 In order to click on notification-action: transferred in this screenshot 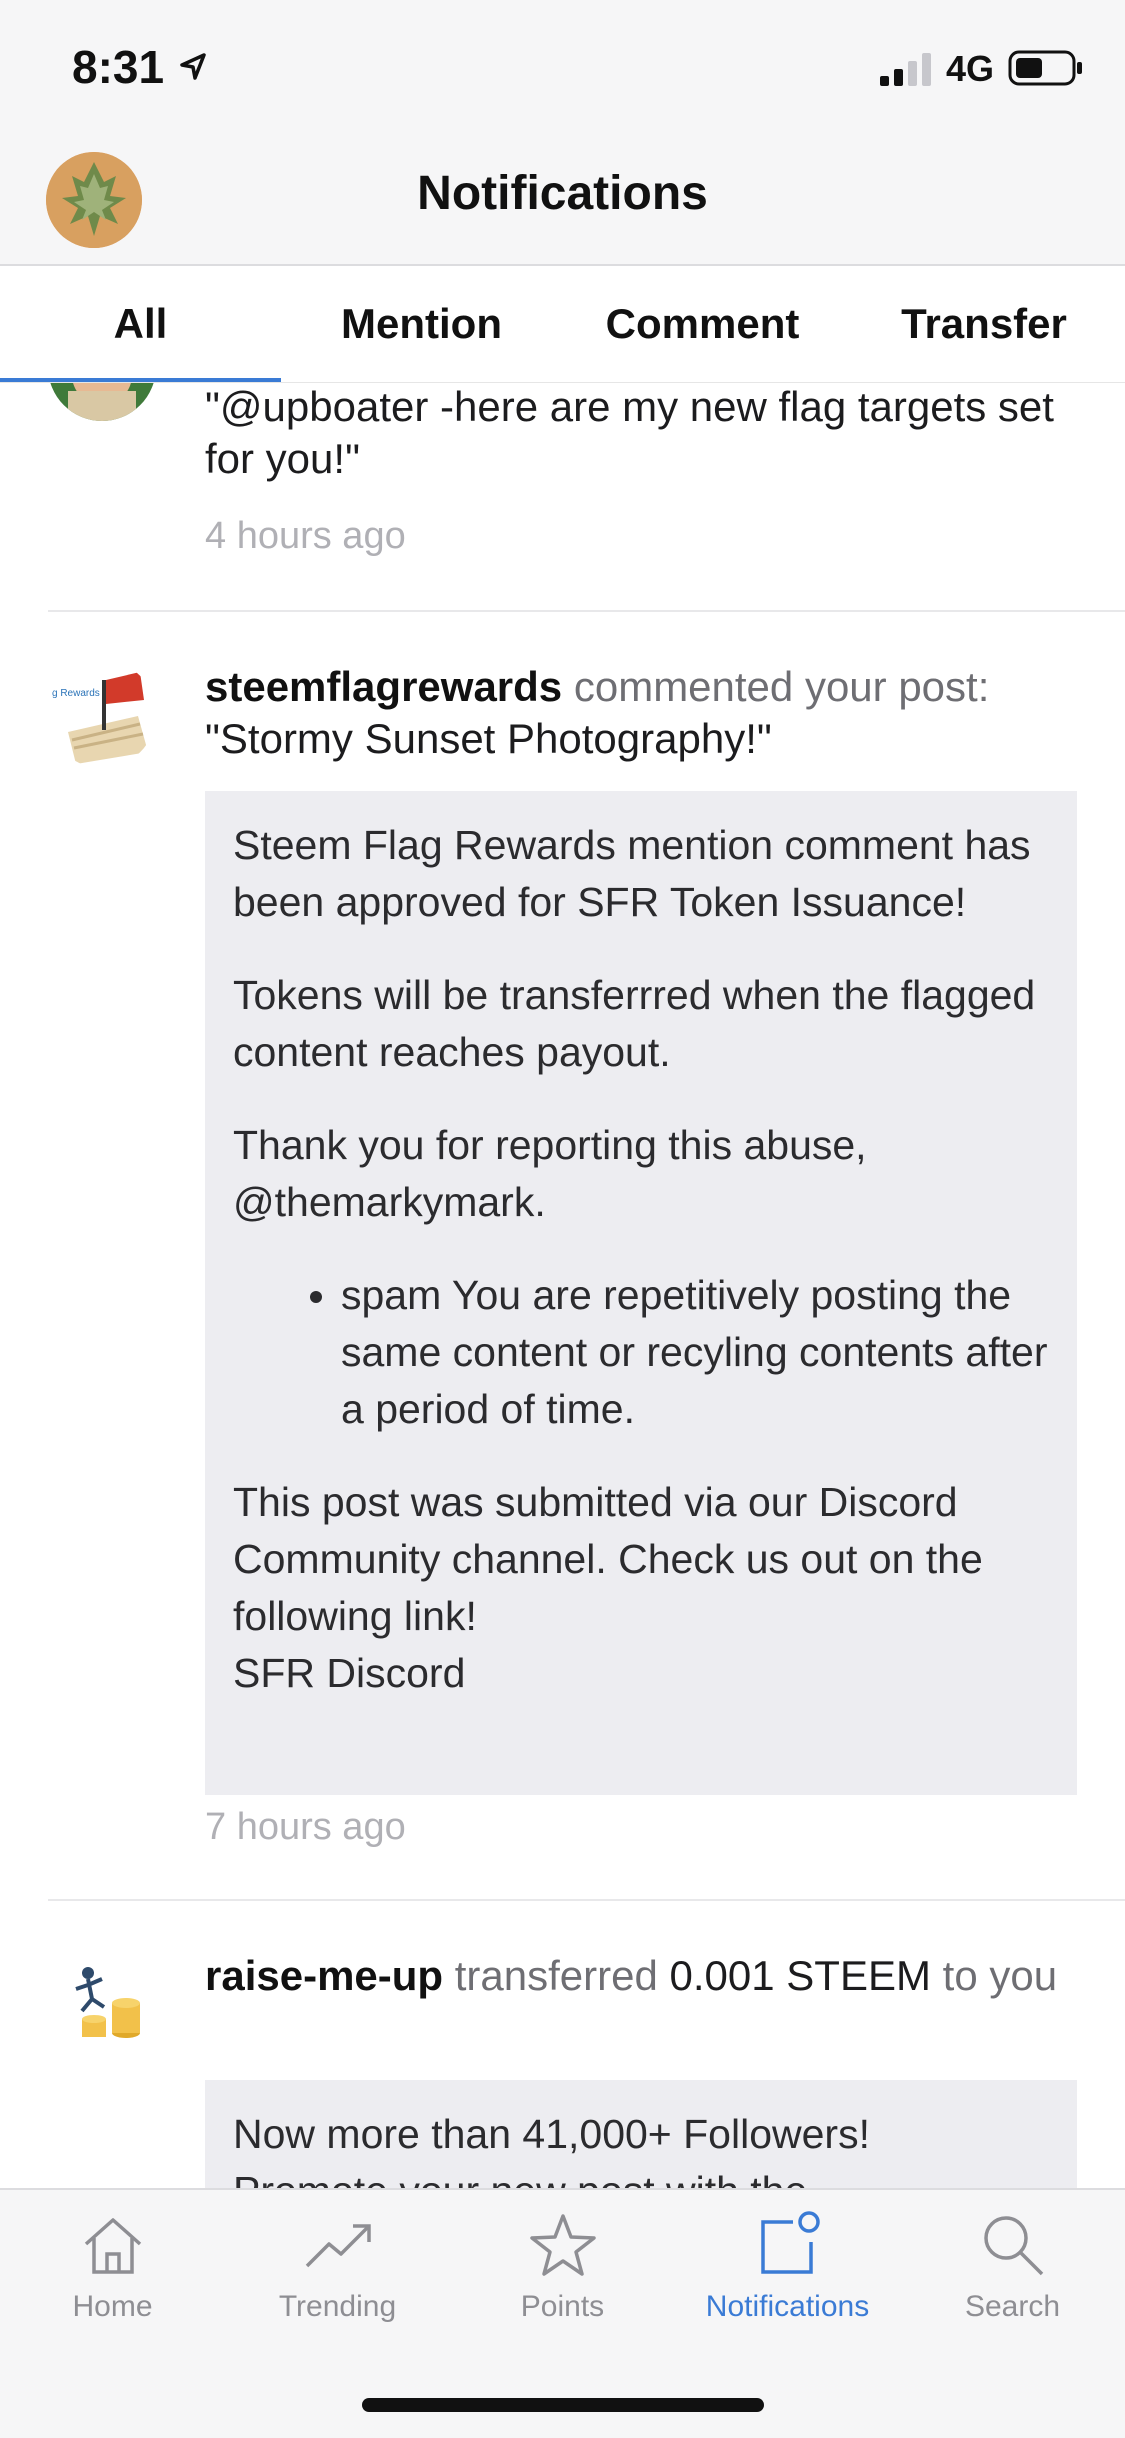, I will do `click(556, 1975)`.